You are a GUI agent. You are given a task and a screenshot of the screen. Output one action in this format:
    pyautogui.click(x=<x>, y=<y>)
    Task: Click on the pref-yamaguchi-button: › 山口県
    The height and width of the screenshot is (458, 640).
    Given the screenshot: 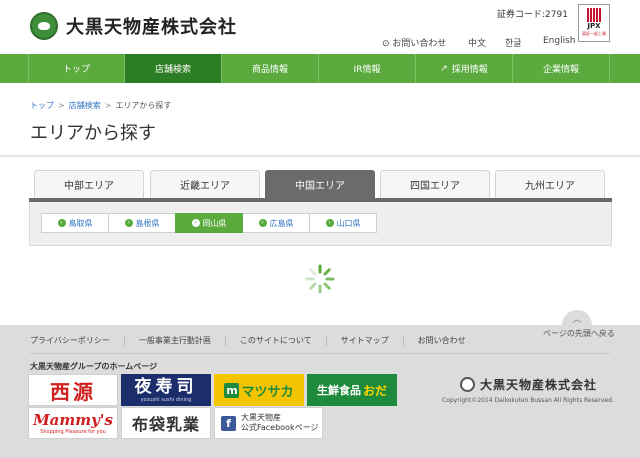 What is the action you would take?
    pyautogui.click(x=343, y=223)
    